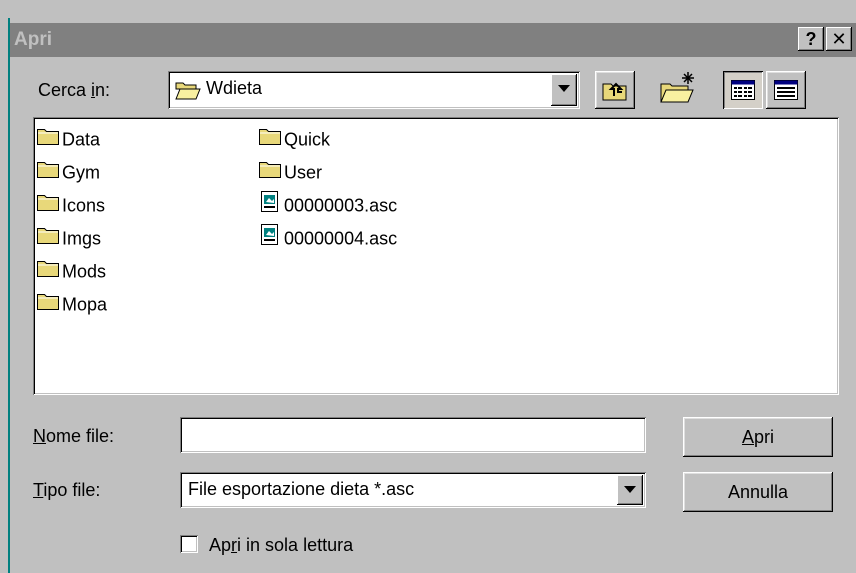  What do you see at coordinates (301, 489) in the screenshot?
I see `filetype-value: File esportazione dieta *.asc` at bounding box center [301, 489].